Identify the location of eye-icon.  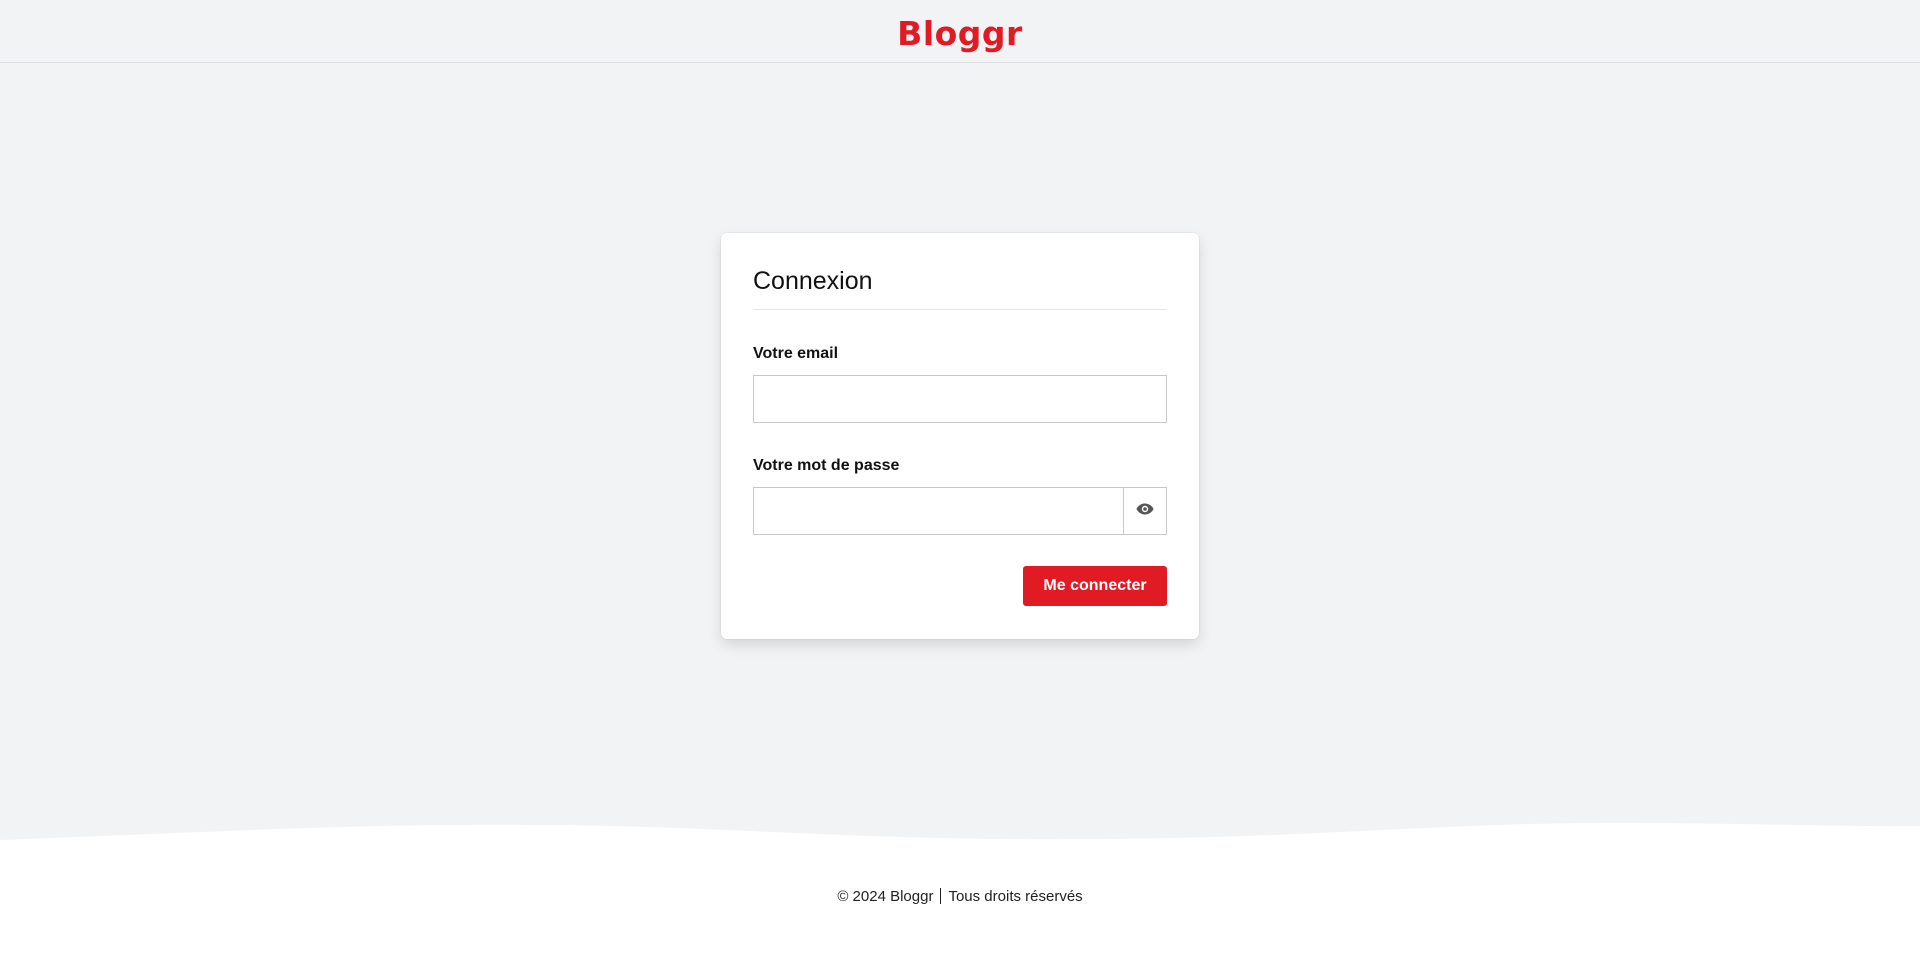
(1145, 511).